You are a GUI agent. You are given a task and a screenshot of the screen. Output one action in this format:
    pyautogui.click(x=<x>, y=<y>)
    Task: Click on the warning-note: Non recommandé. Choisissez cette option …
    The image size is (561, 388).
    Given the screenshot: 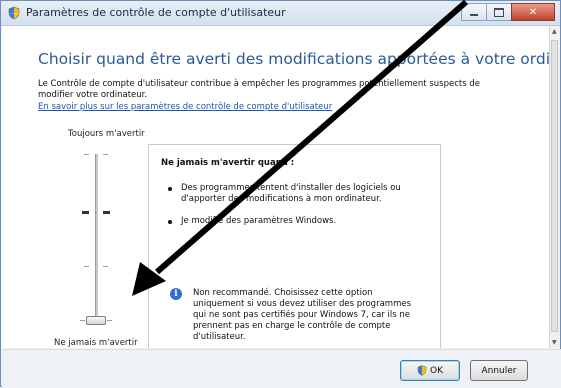 What is the action you would take?
    pyautogui.click(x=302, y=315)
    